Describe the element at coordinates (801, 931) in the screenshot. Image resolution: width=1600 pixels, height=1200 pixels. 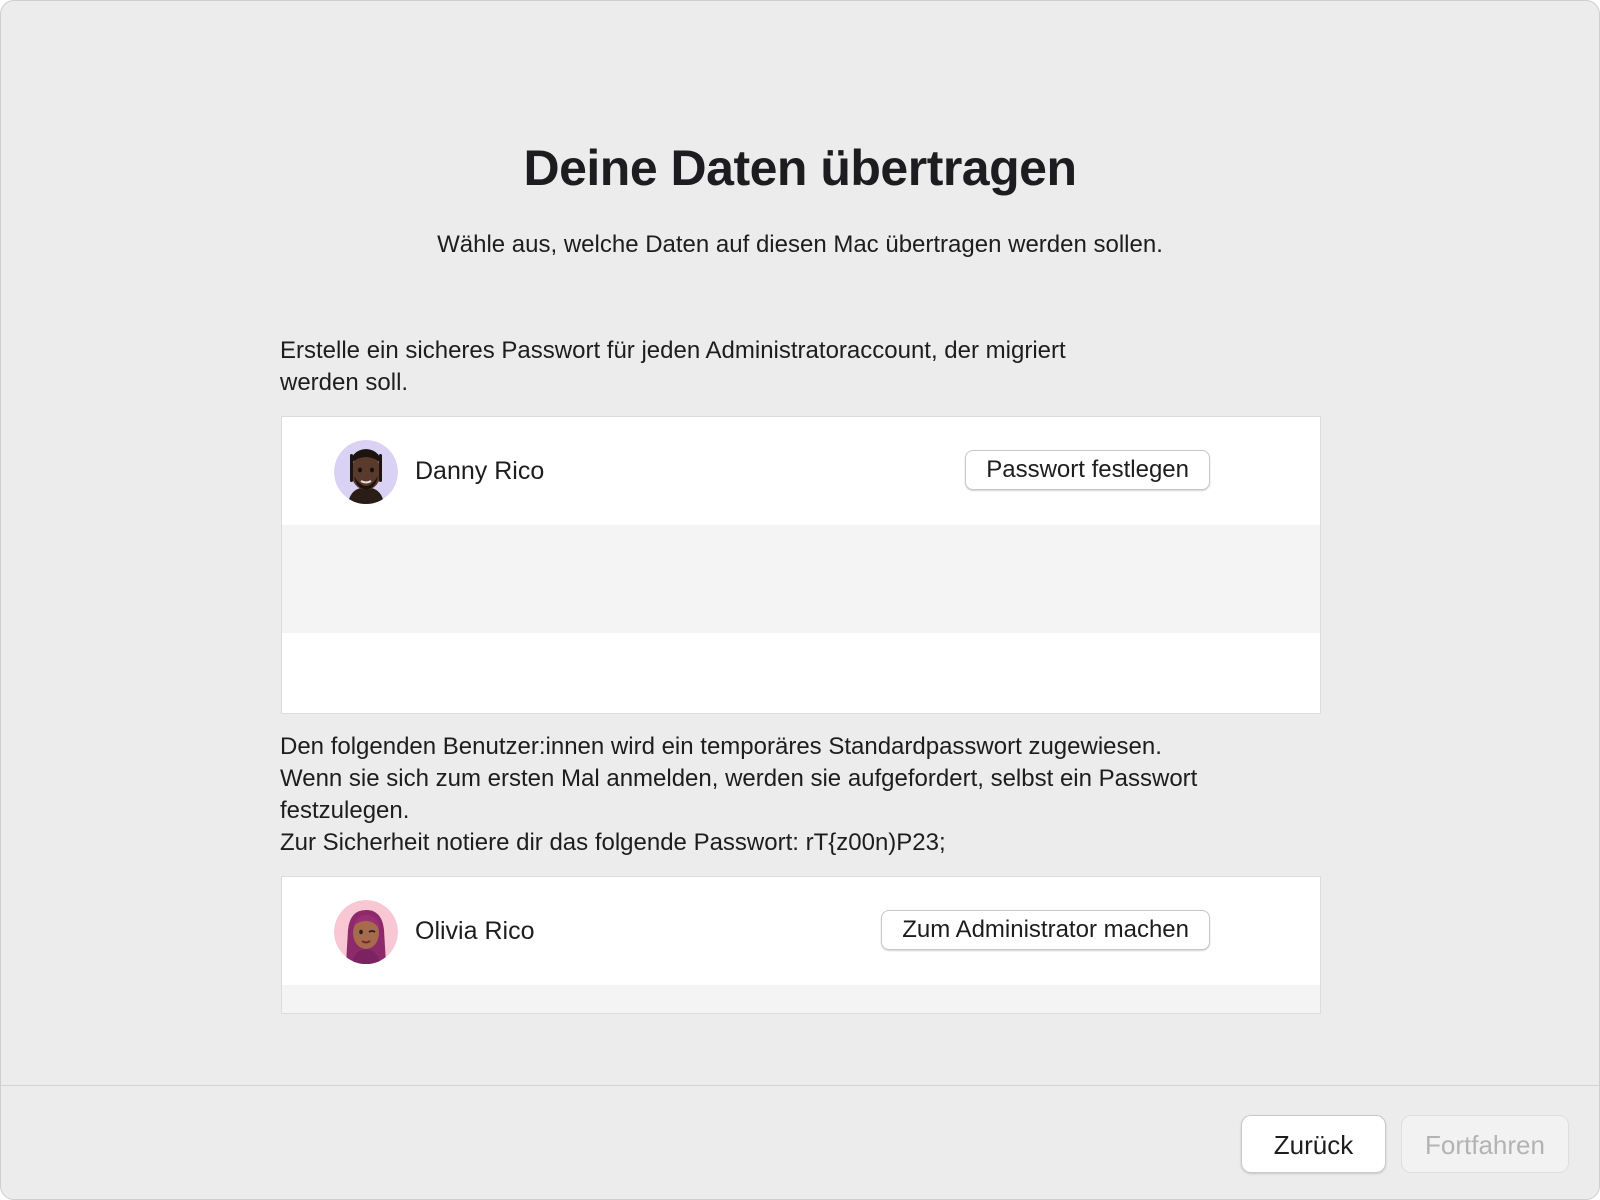
I see `list-item: Olivia Rico Zum Administrator machen` at that location.